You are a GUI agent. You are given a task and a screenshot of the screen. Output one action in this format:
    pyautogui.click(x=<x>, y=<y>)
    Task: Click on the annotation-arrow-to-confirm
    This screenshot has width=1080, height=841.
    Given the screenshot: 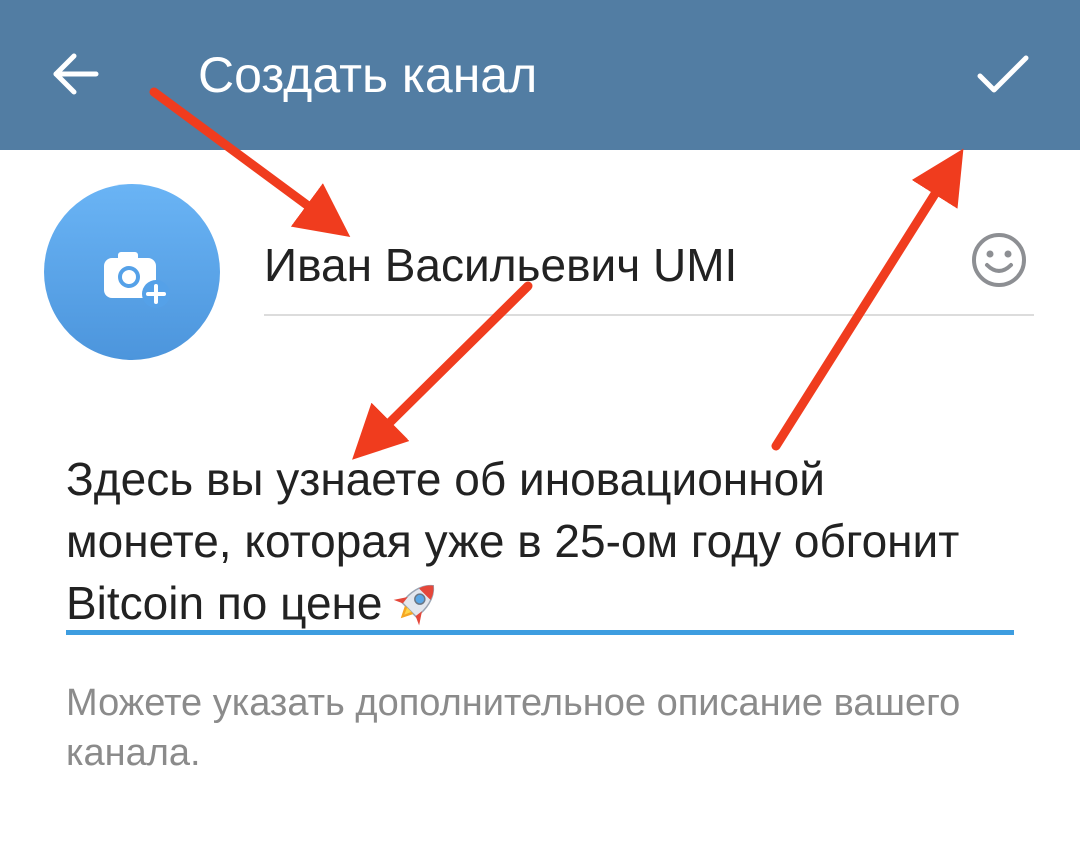 What is the action you would take?
    pyautogui.click(x=867, y=299)
    